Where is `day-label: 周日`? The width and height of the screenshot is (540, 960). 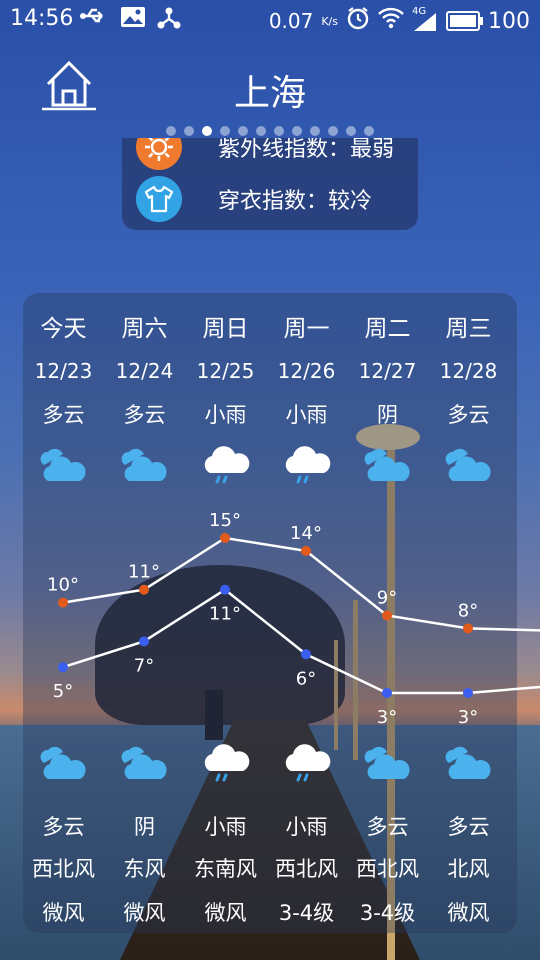
day-label: 周日 is located at coordinates (225, 329).